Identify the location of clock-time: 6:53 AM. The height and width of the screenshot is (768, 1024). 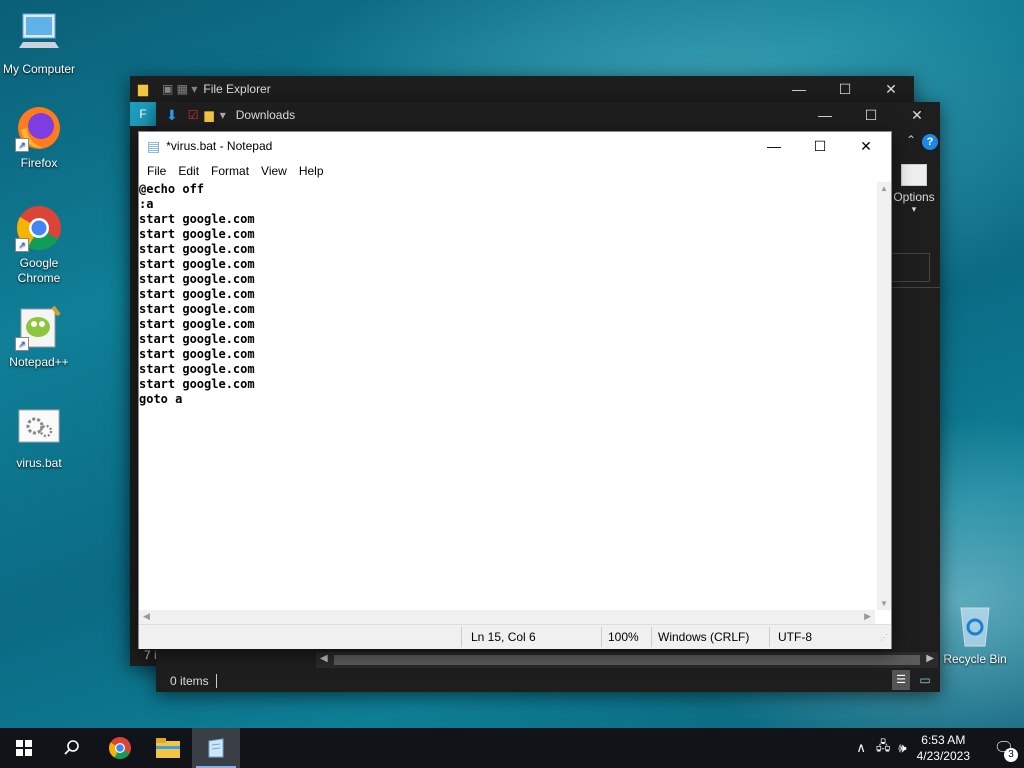
(943, 740).